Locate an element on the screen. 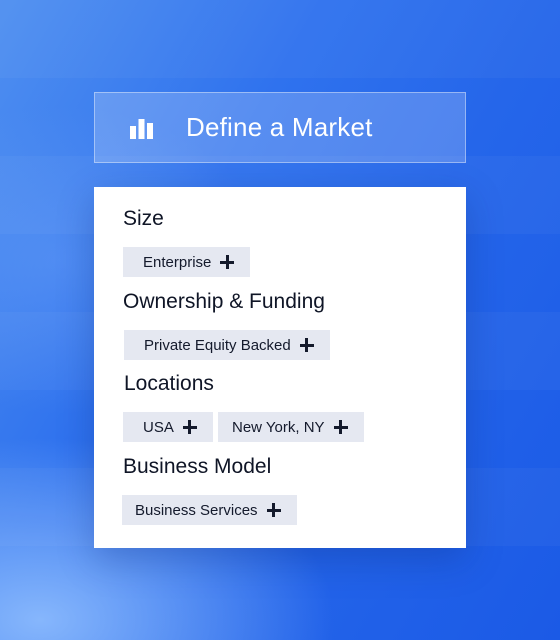  section-label-business-model: Business Model is located at coordinates (197, 466).